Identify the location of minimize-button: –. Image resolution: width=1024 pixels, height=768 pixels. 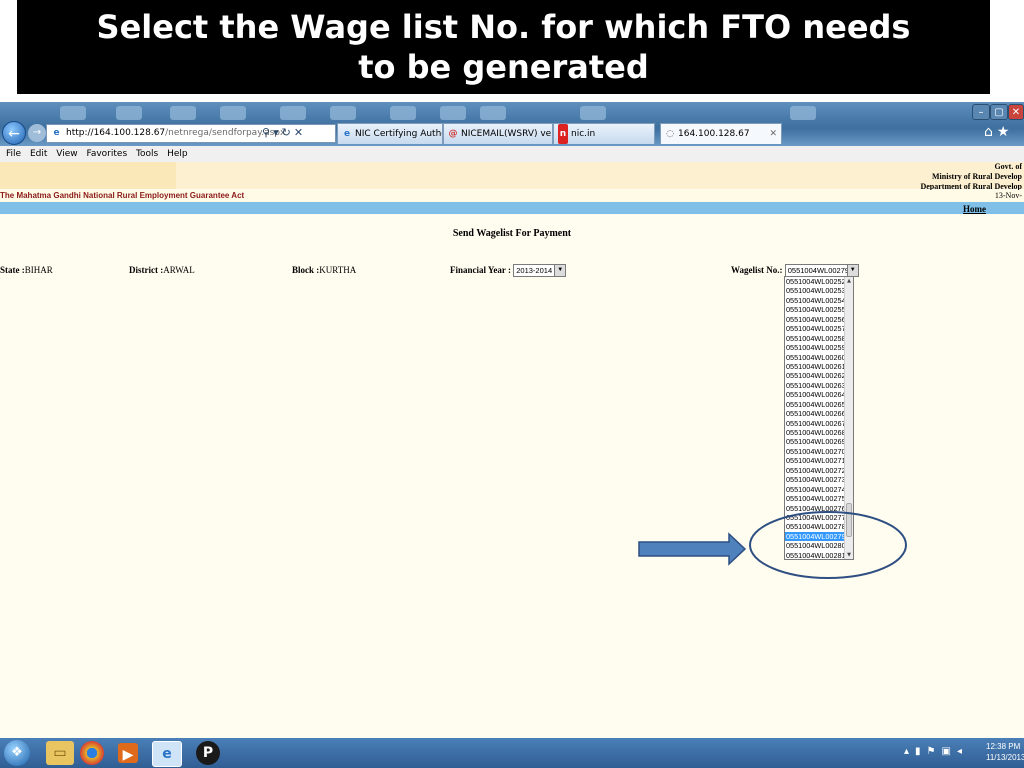
(981, 112).